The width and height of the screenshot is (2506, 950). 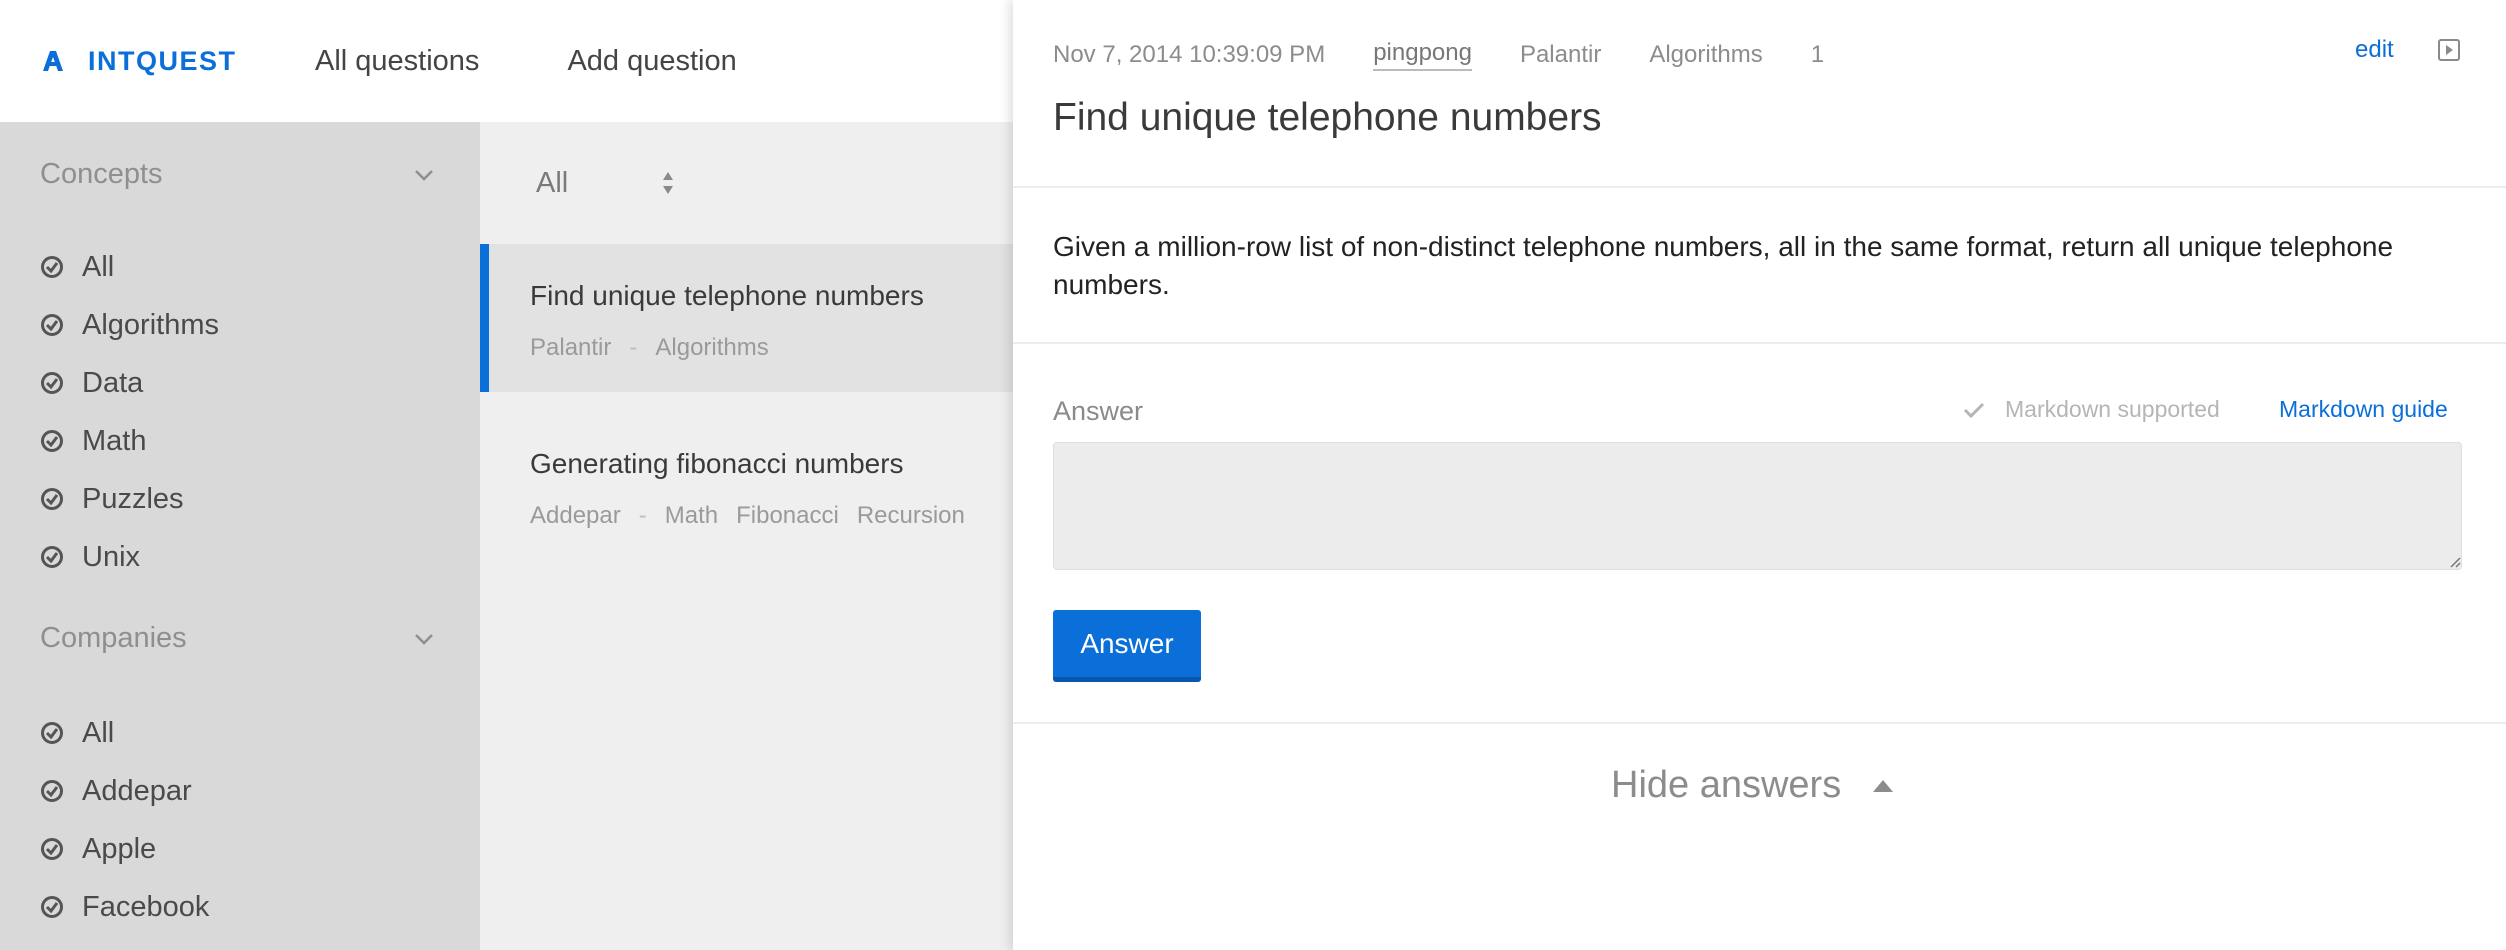 I want to click on company-label: Facebook, so click(x=146, y=906).